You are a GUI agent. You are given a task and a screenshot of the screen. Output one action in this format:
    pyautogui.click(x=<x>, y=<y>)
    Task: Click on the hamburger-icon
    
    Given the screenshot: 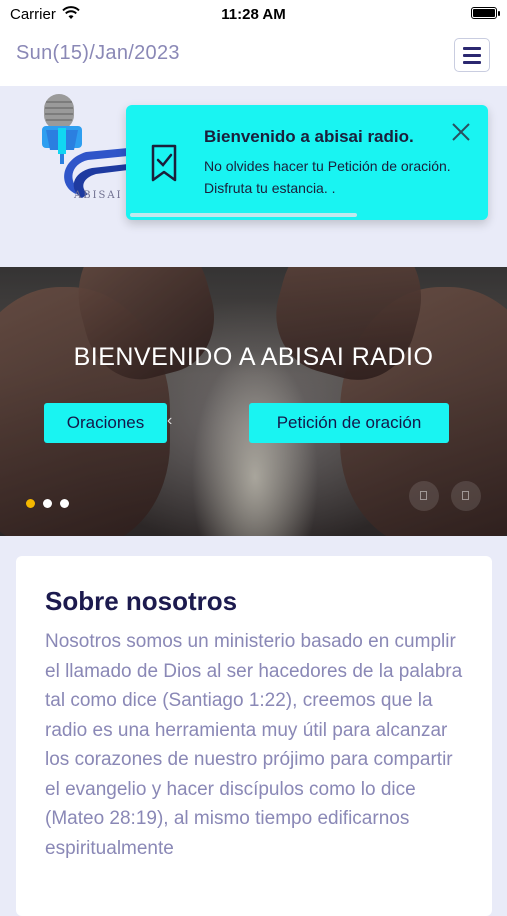 What is the action you would take?
    pyautogui.click(x=472, y=48)
    